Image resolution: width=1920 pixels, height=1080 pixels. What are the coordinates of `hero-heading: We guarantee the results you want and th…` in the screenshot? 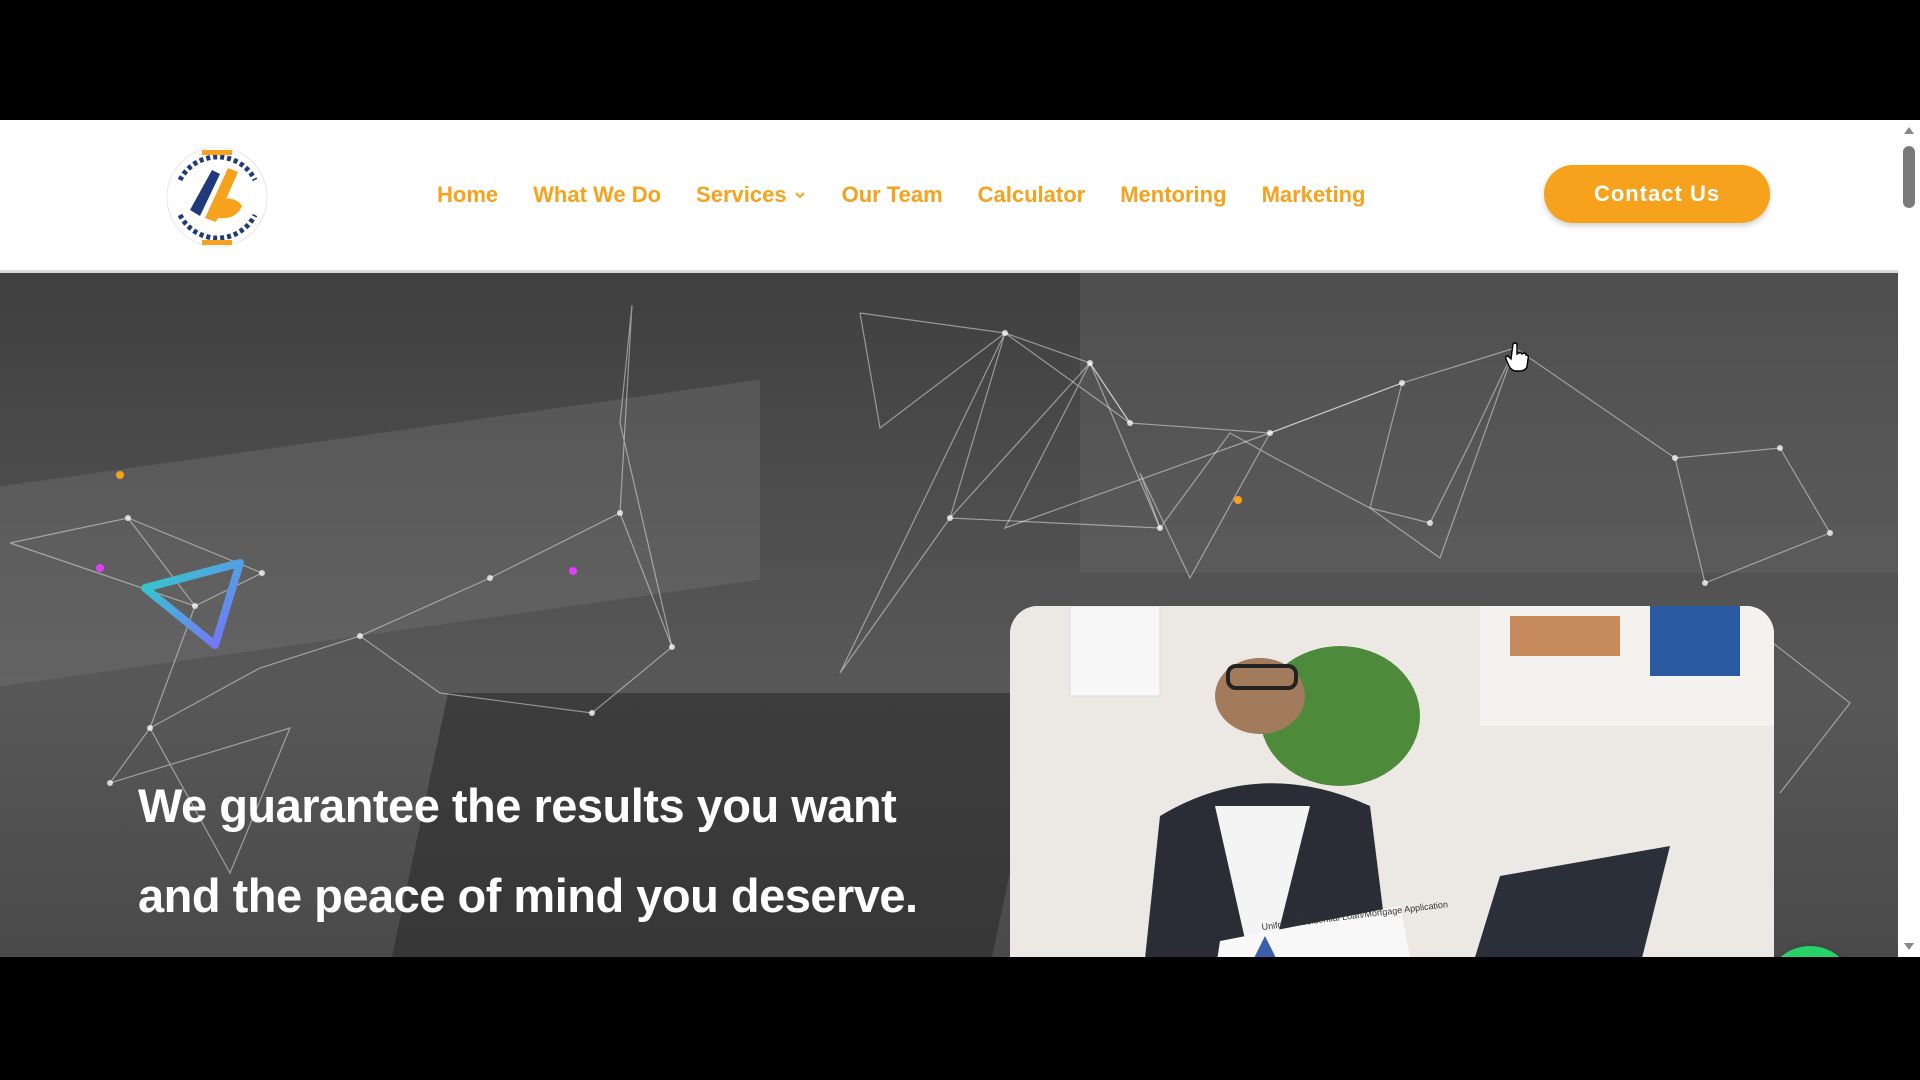 It's located at (588, 851).